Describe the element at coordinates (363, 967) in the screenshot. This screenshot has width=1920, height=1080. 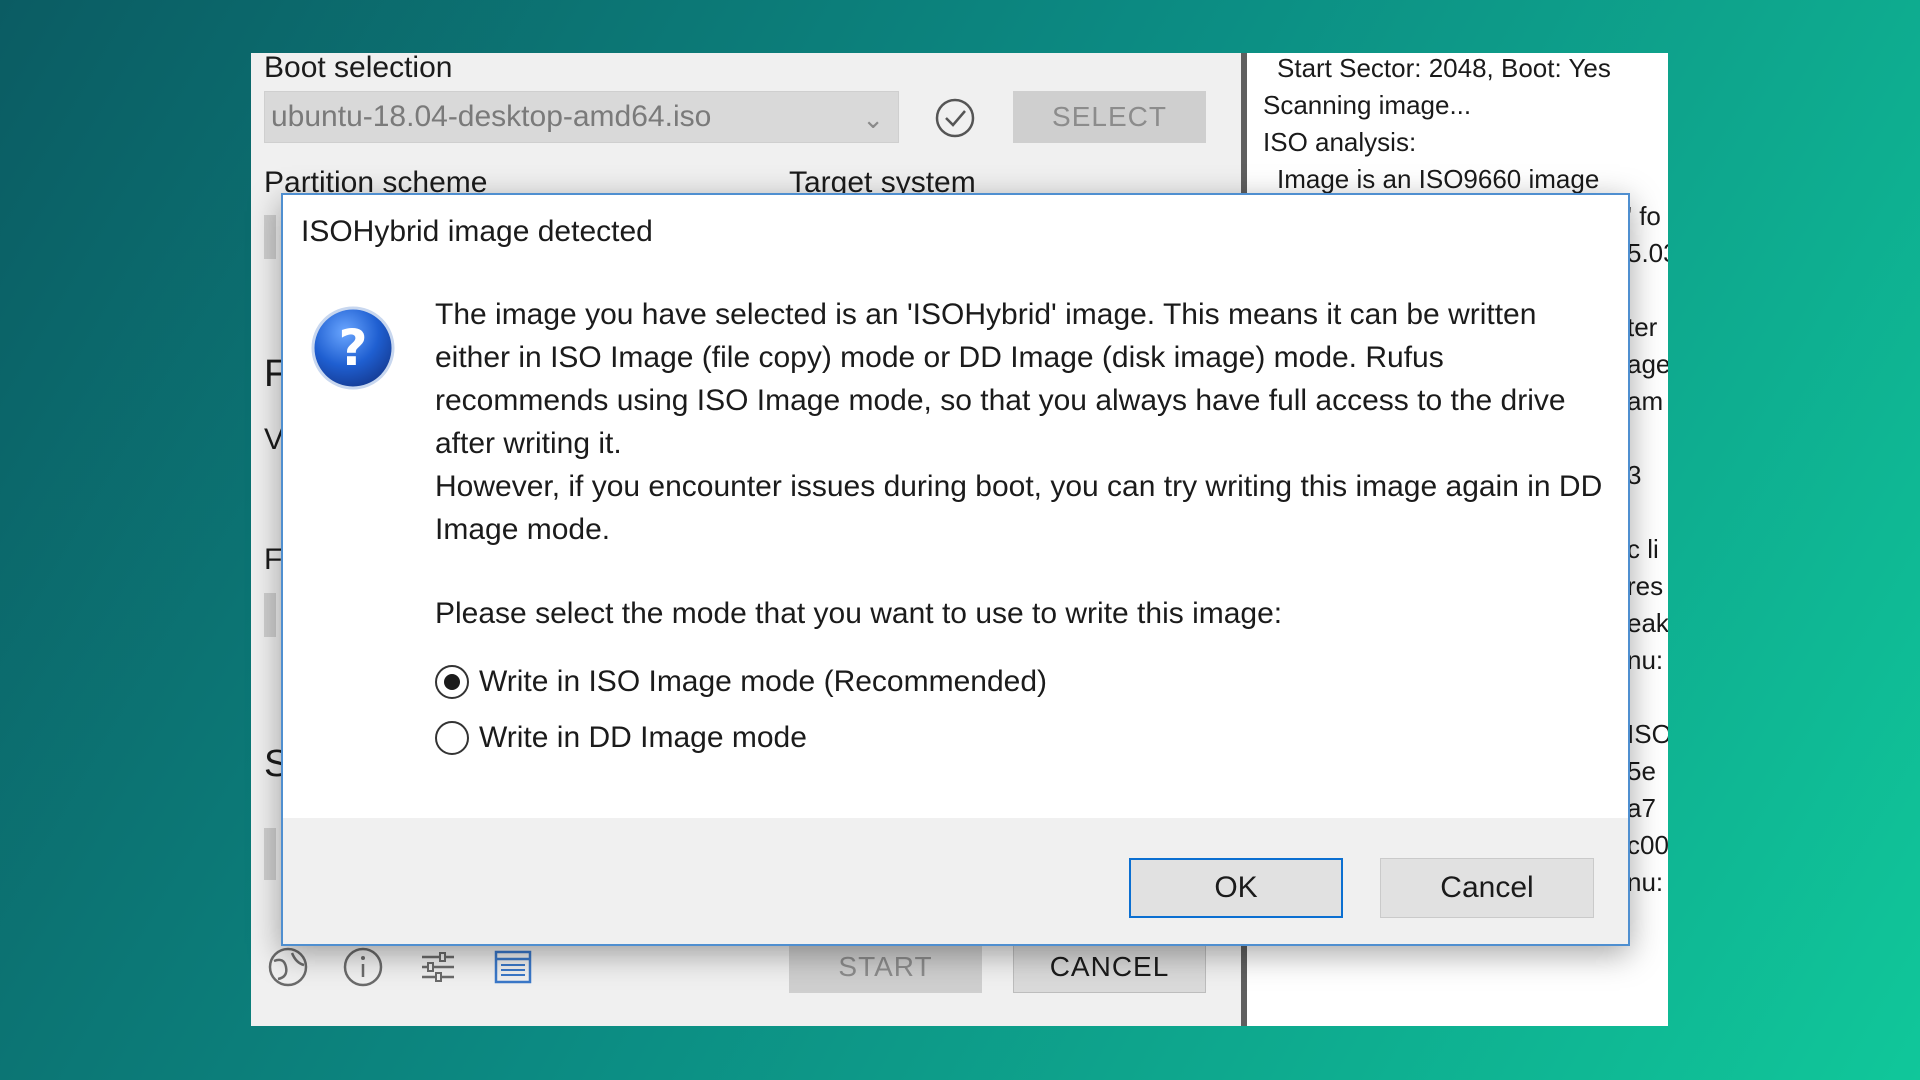
I see `info-icon` at that location.